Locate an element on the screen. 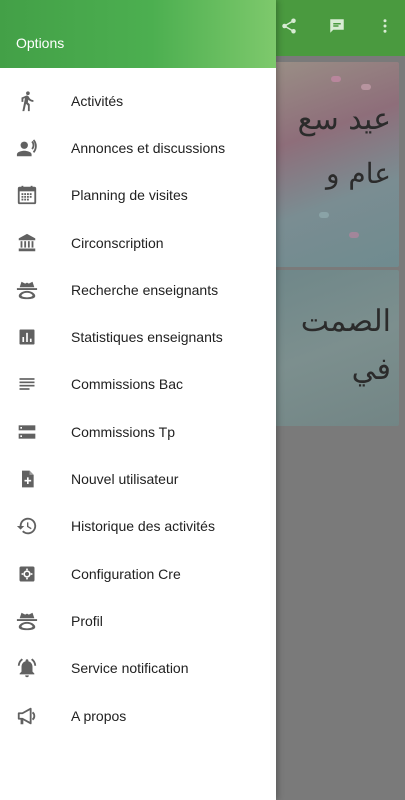 The height and width of the screenshot is (800, 405). lines-icon is located at coordinates (27, 384).